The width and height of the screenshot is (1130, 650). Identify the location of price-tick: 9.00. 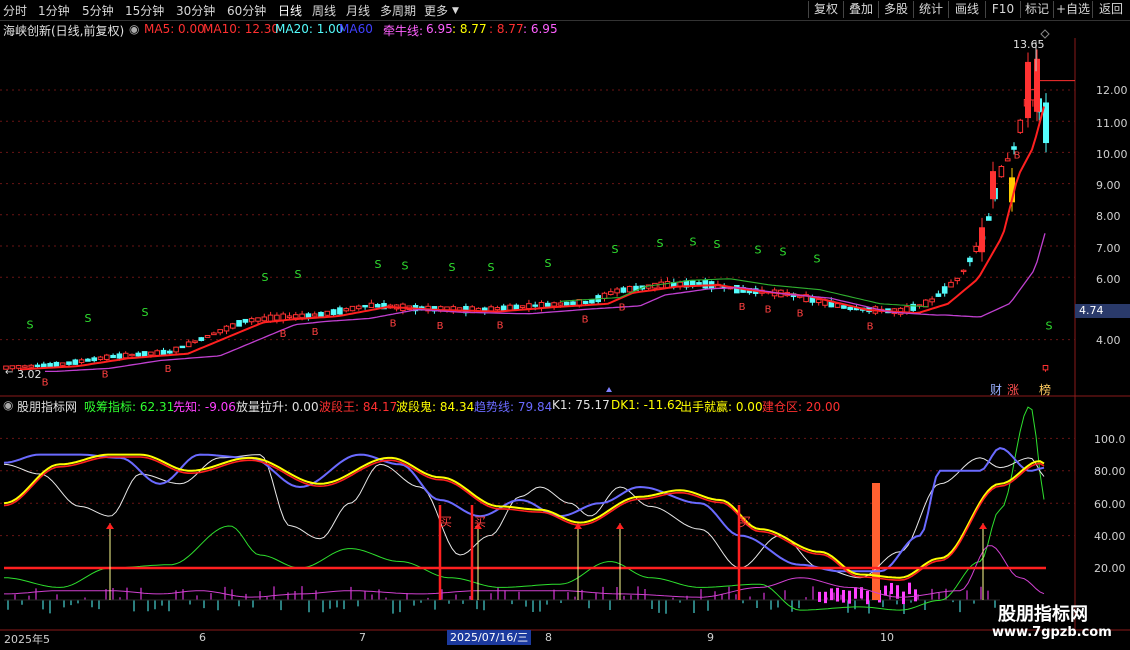
(1108, 185).